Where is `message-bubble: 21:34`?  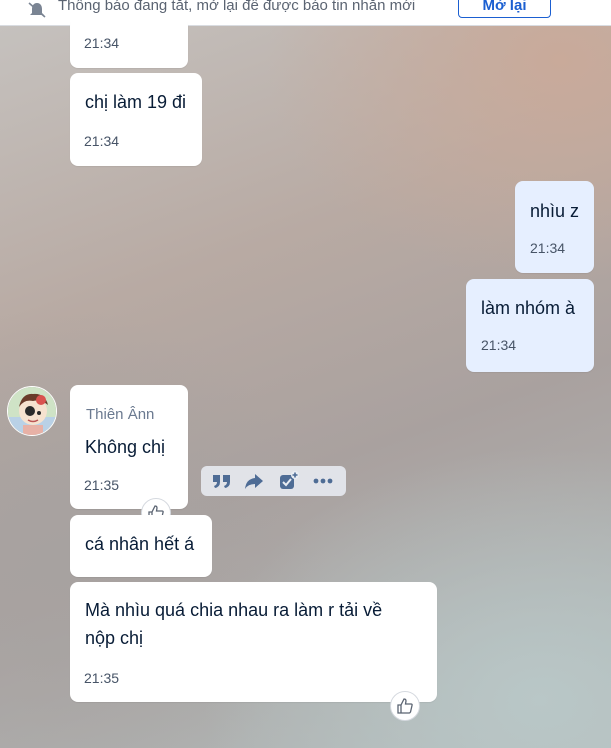 message-bubble: 21:34 is located at coordinates (129, 43).